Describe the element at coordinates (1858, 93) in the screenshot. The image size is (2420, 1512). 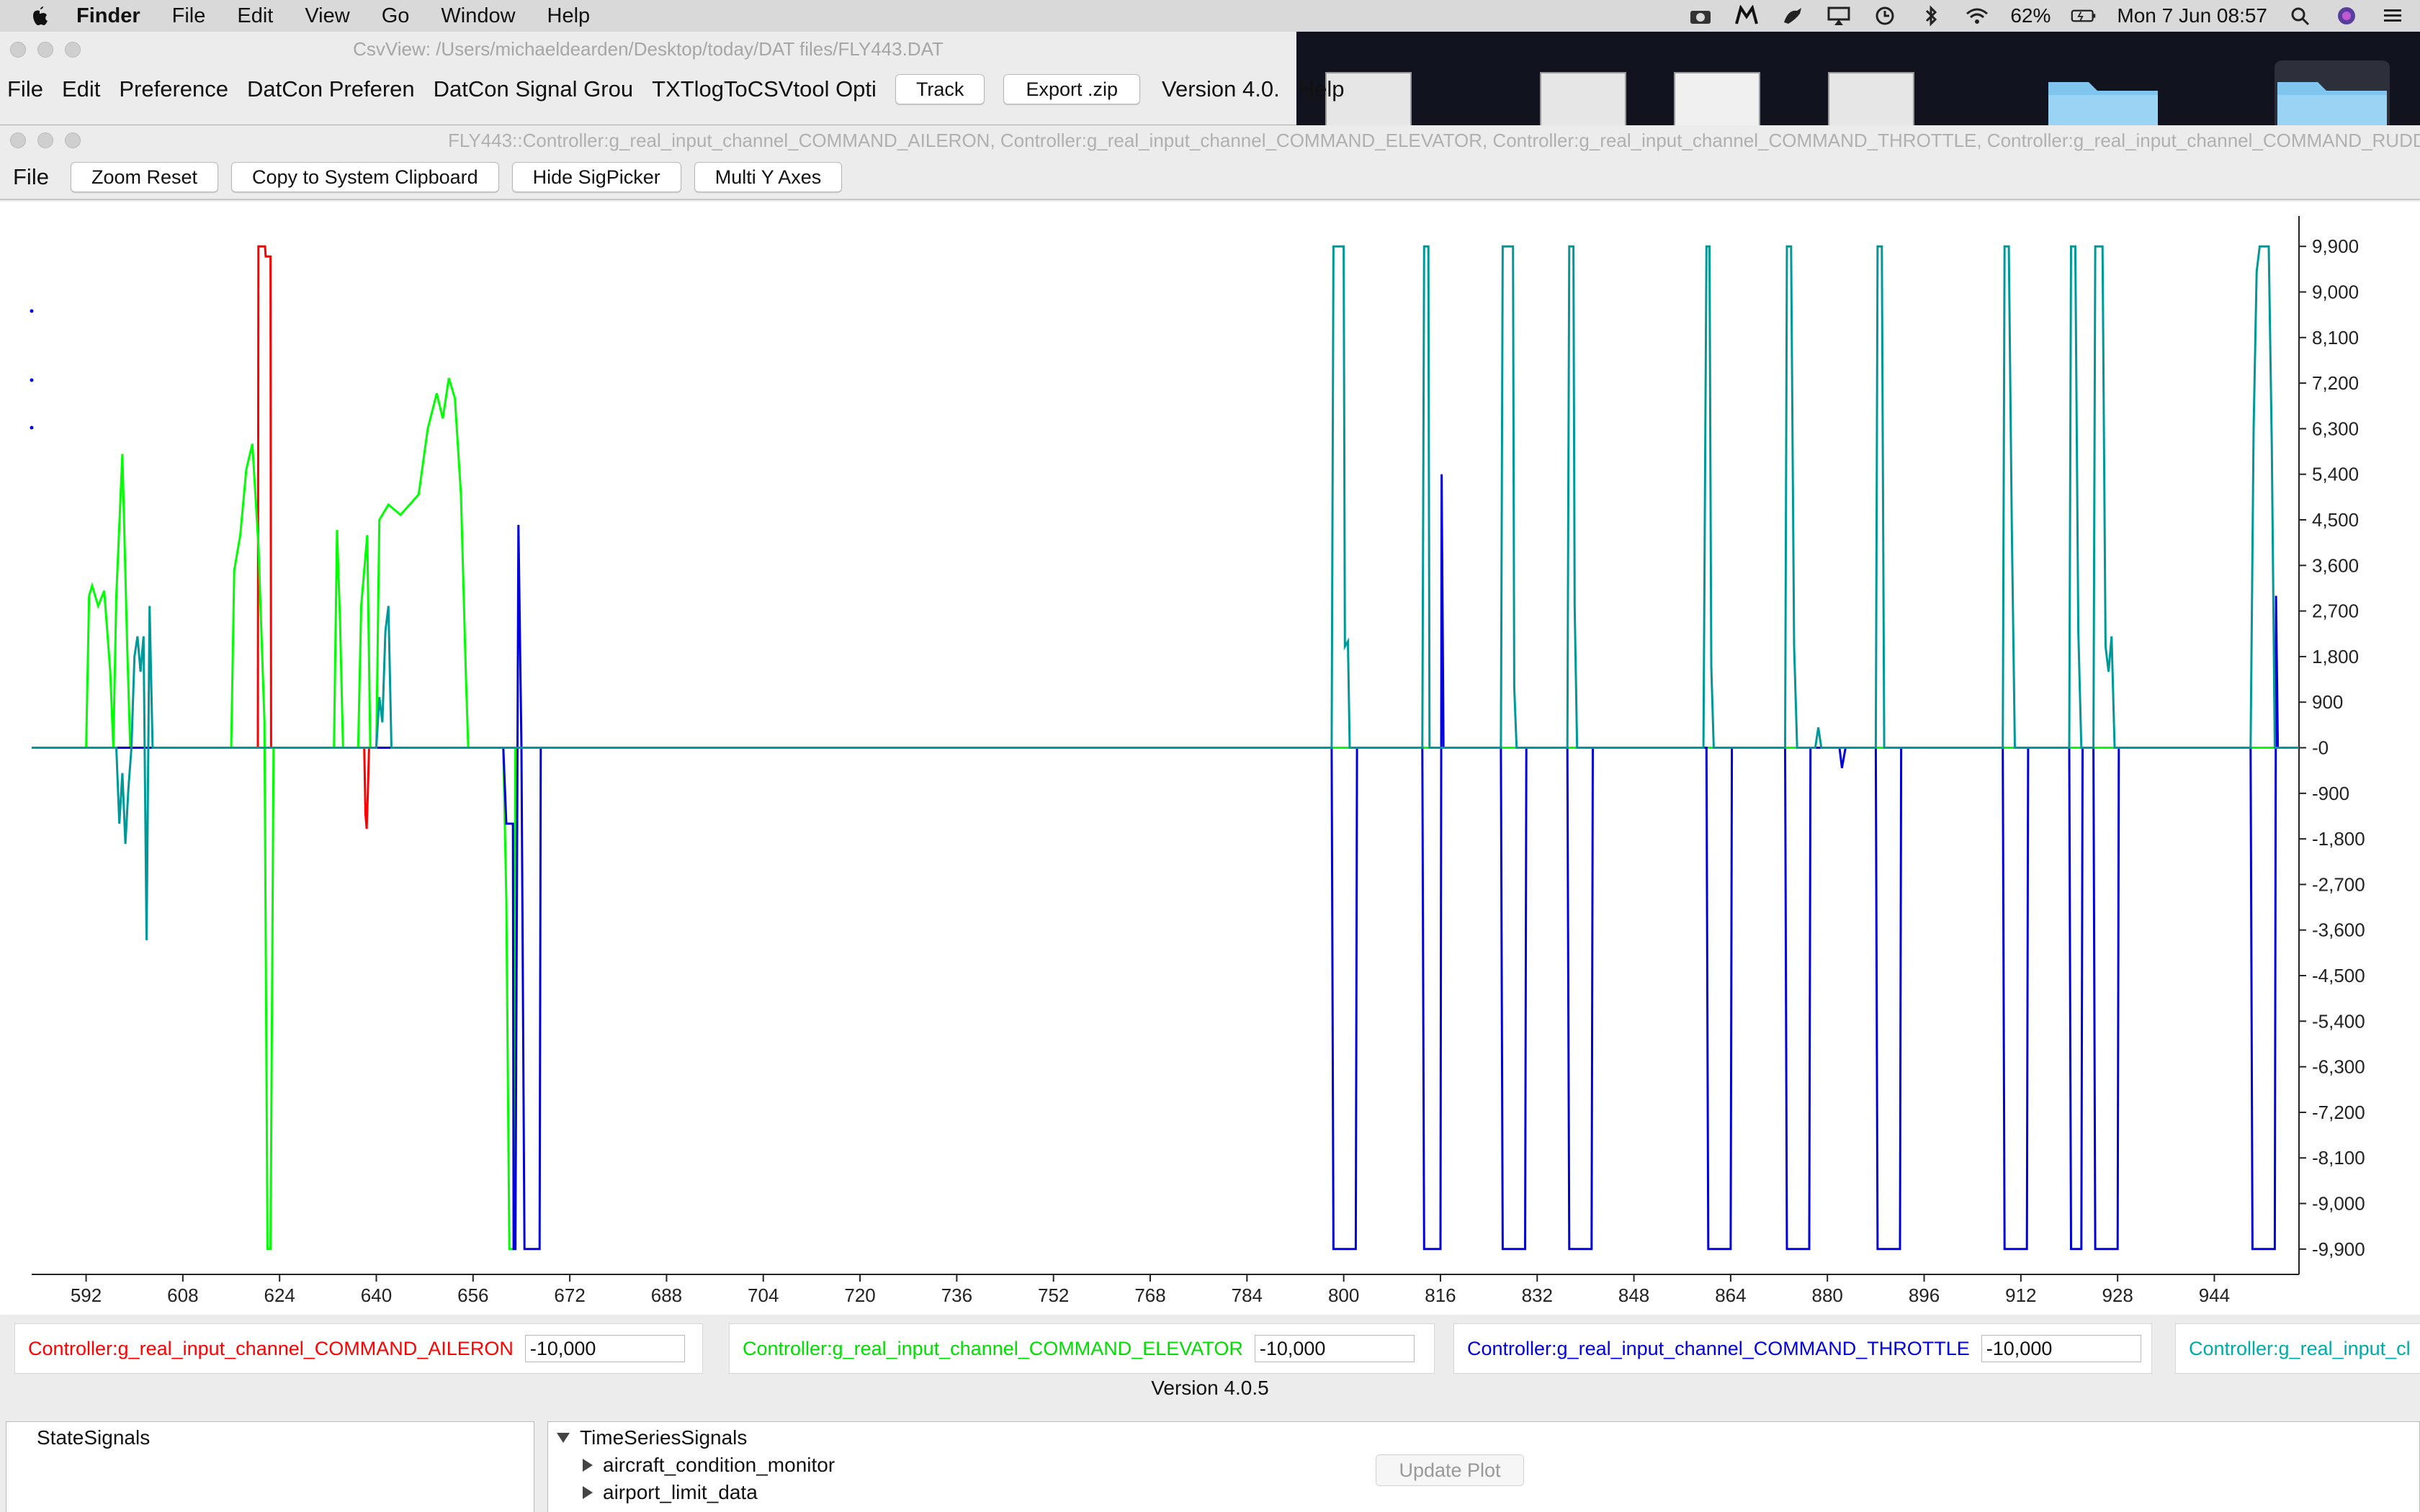
I see `desktop` at that location.